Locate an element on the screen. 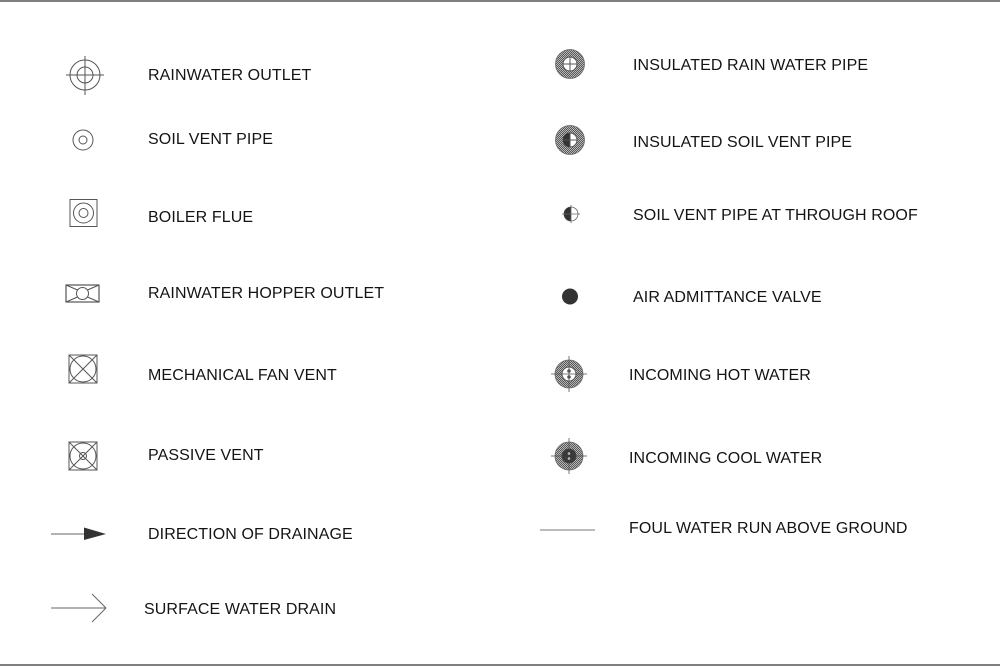 The height and width of the screenshot is (667, 1000). boiler-flue-icon is located at coordinates (83, 213).